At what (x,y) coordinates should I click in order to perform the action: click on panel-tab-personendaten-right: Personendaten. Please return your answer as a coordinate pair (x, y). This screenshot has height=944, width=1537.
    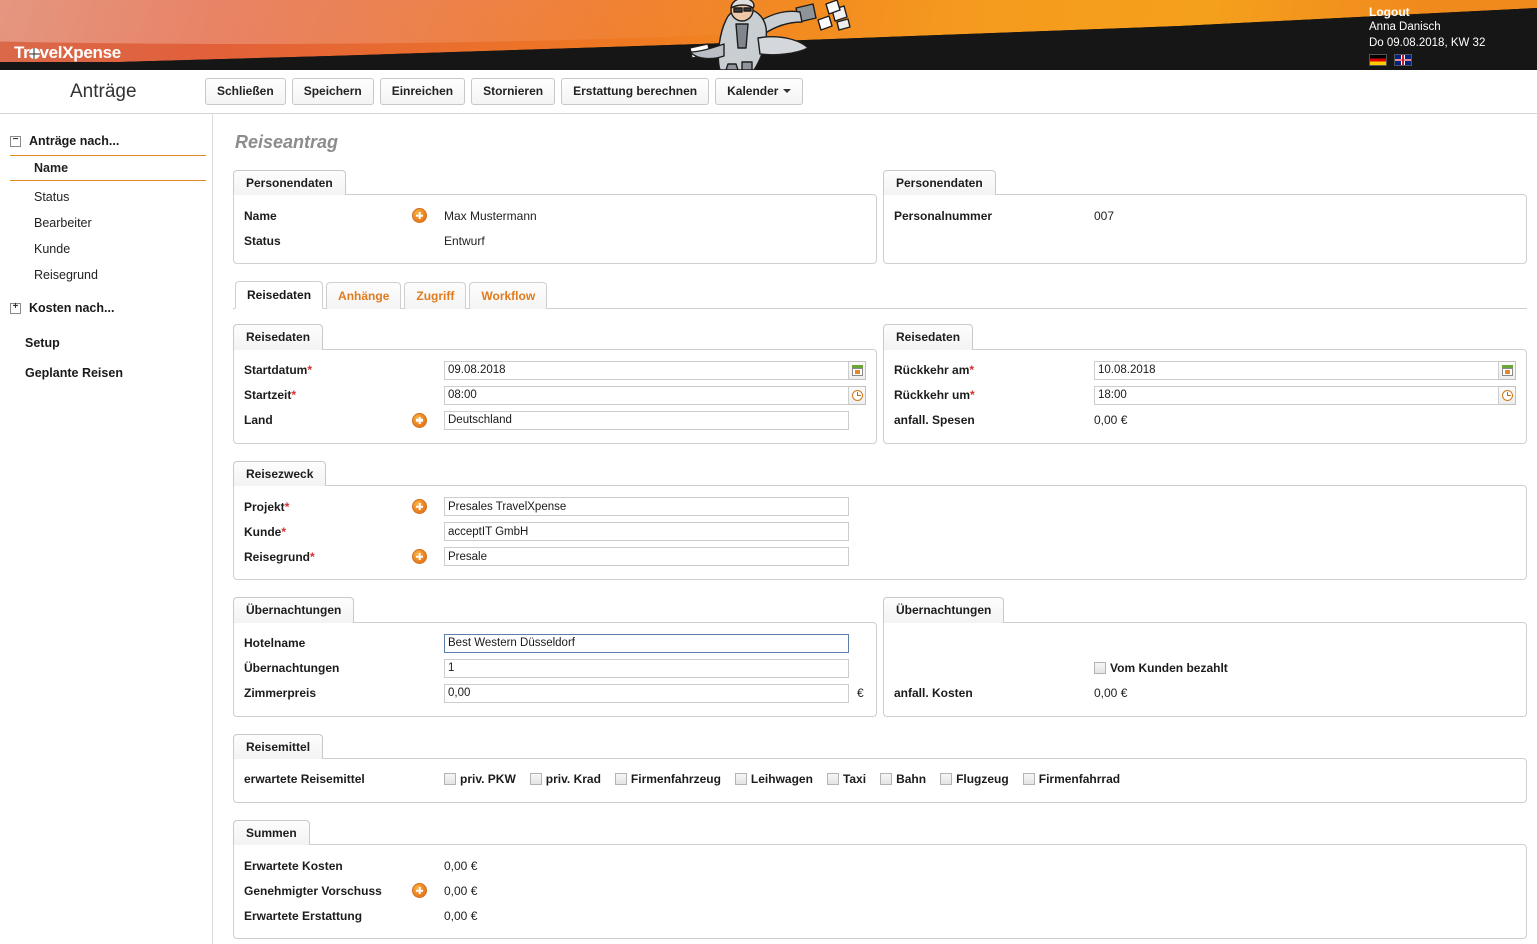
    Looking at the image, I should click on (939, 183).